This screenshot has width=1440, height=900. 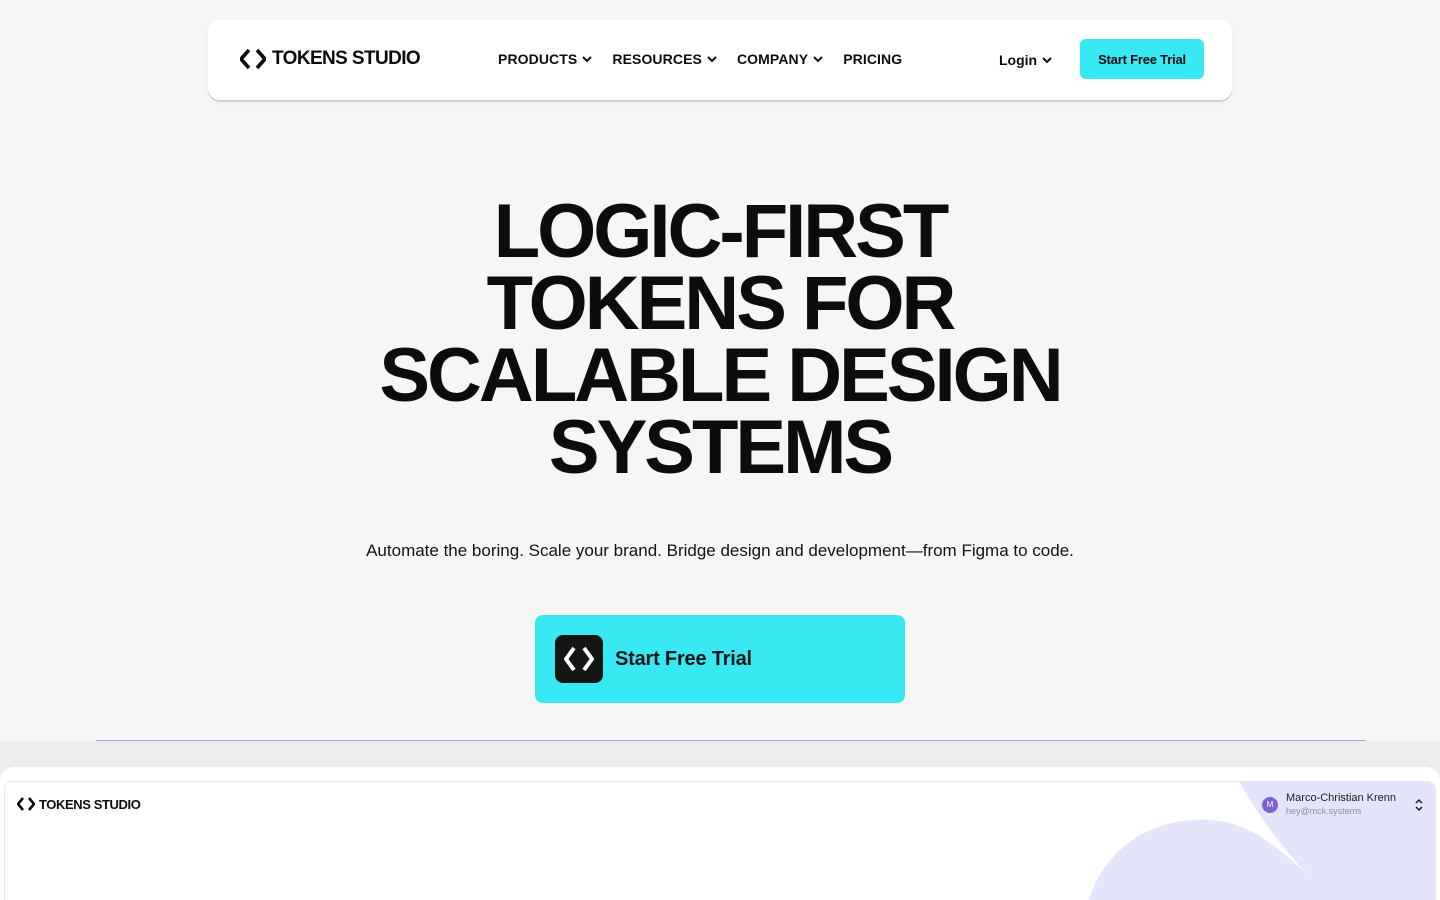 I want to click on hero-cta-label: Start Free Trial, so click(x=683, y=658).